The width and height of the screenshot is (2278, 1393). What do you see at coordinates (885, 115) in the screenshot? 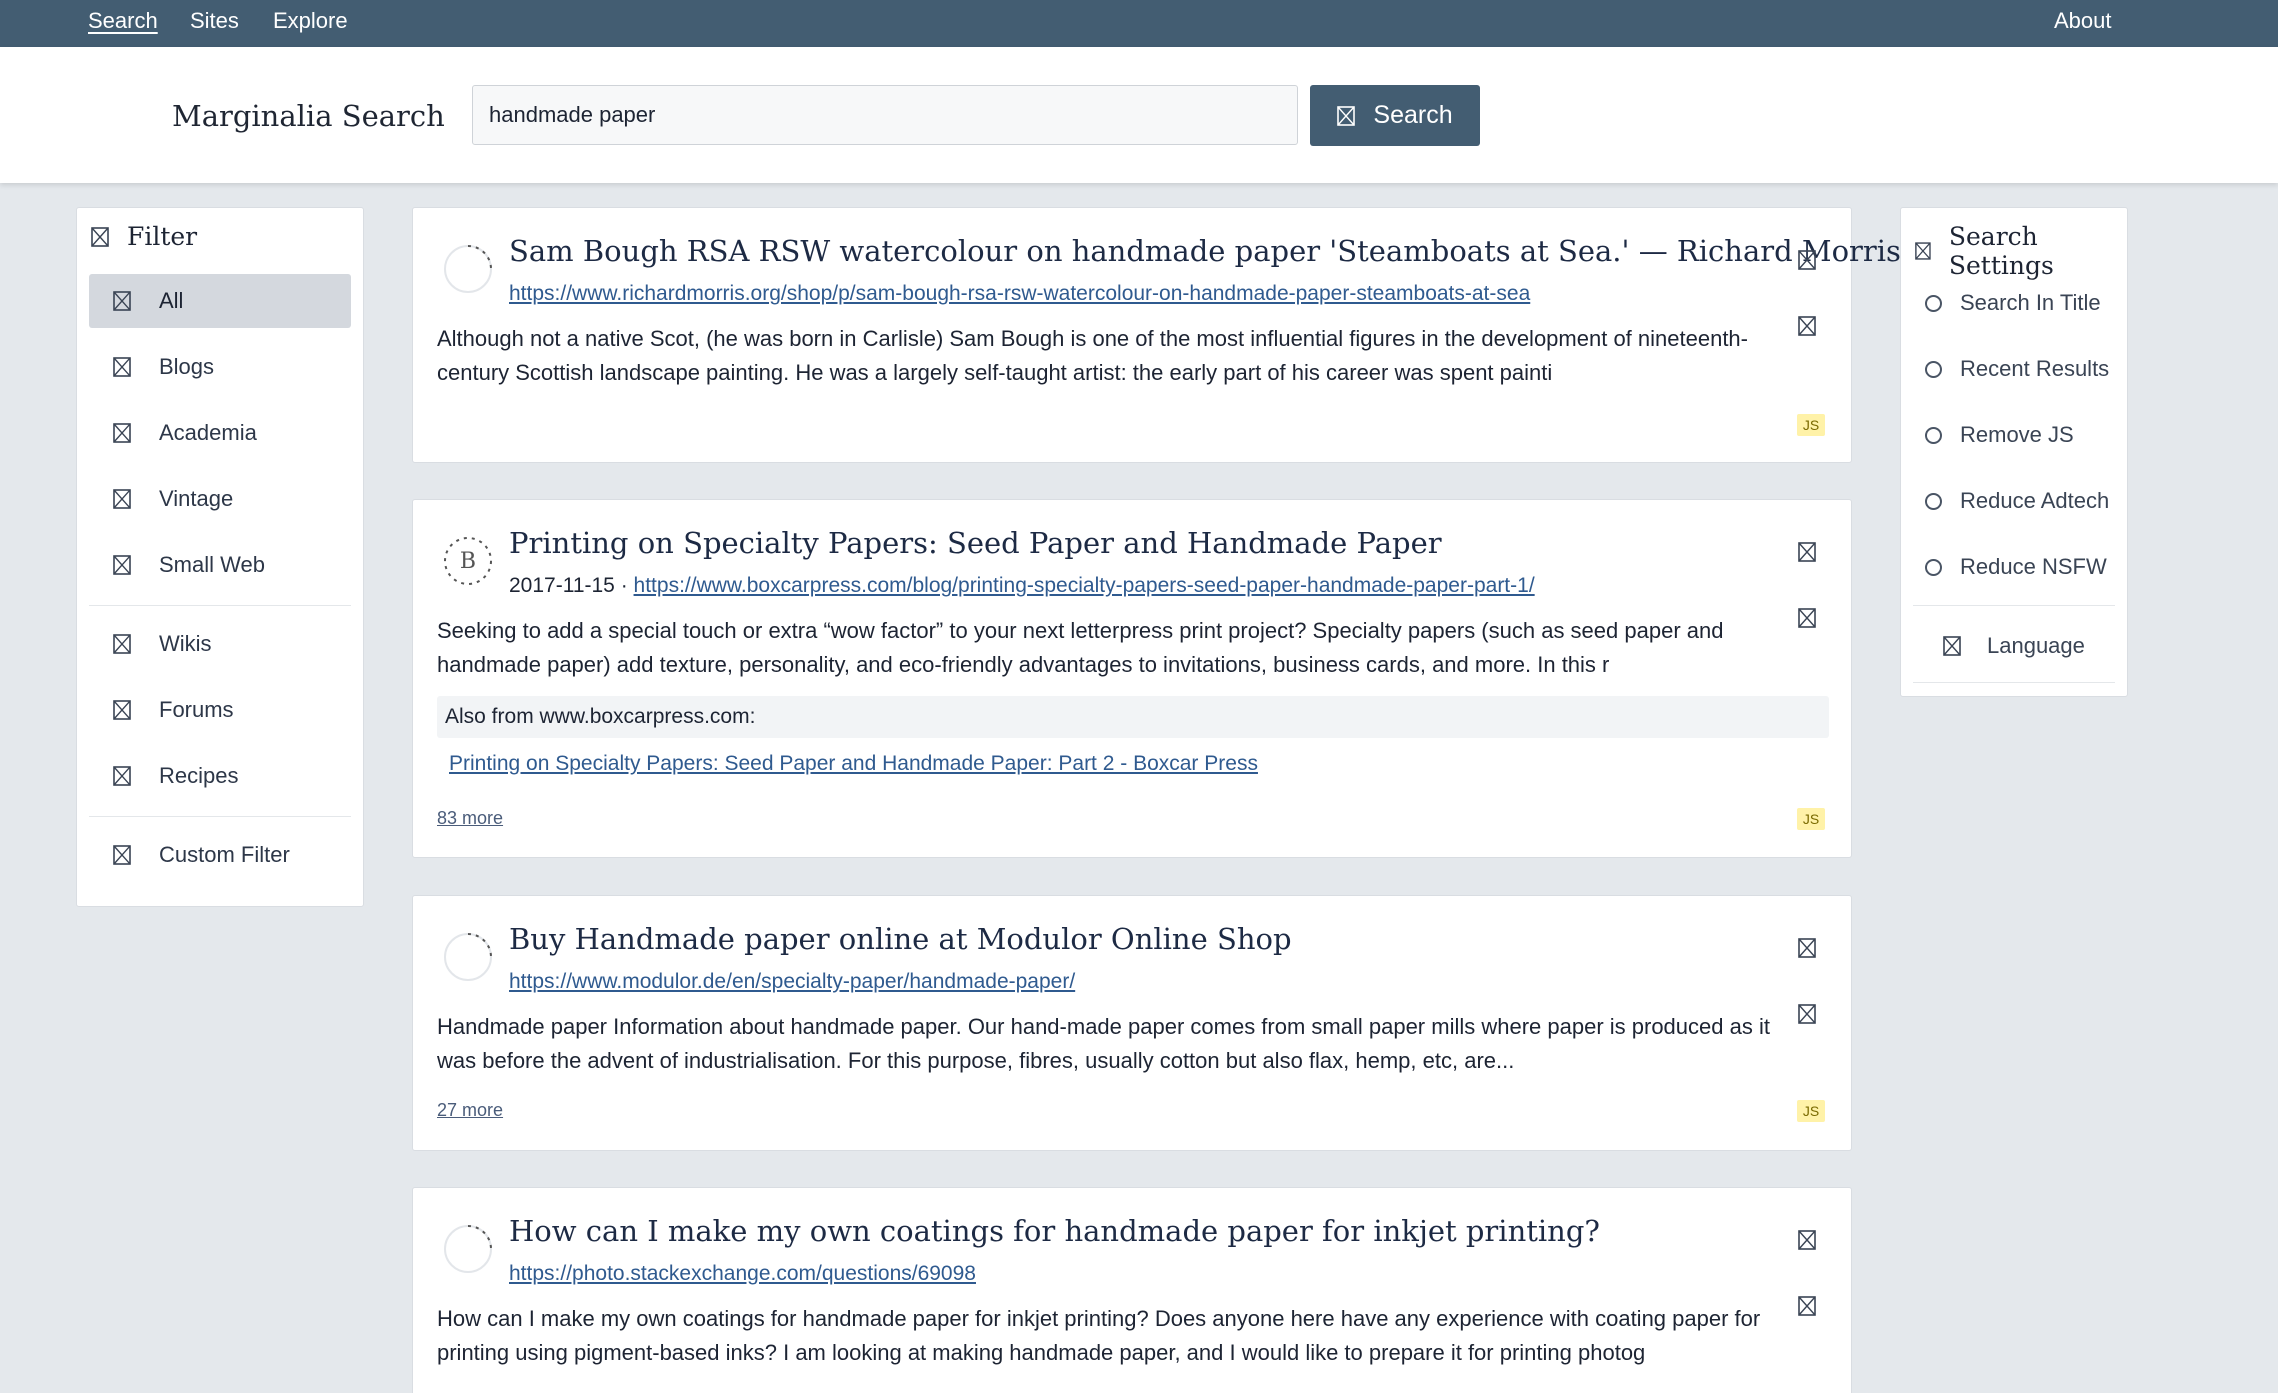
I see `search-input` at bounding box center [885, 115].